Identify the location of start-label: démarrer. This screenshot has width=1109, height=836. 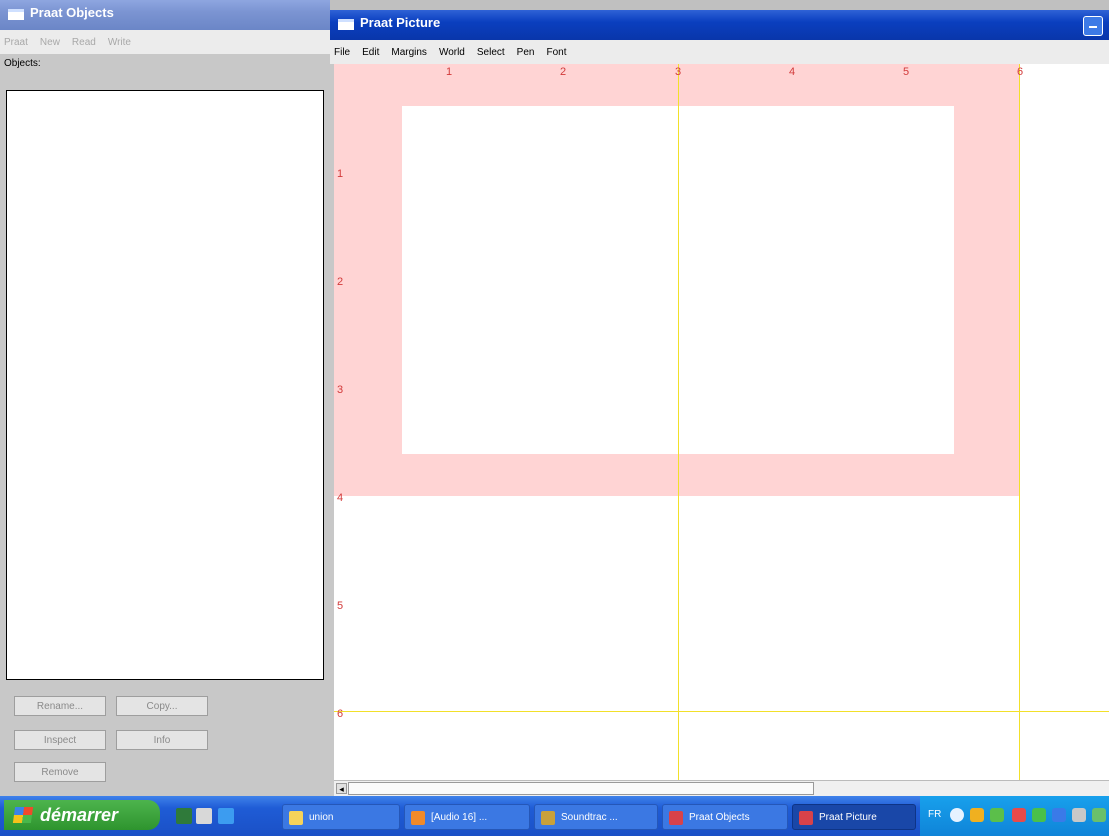
(79, 815).